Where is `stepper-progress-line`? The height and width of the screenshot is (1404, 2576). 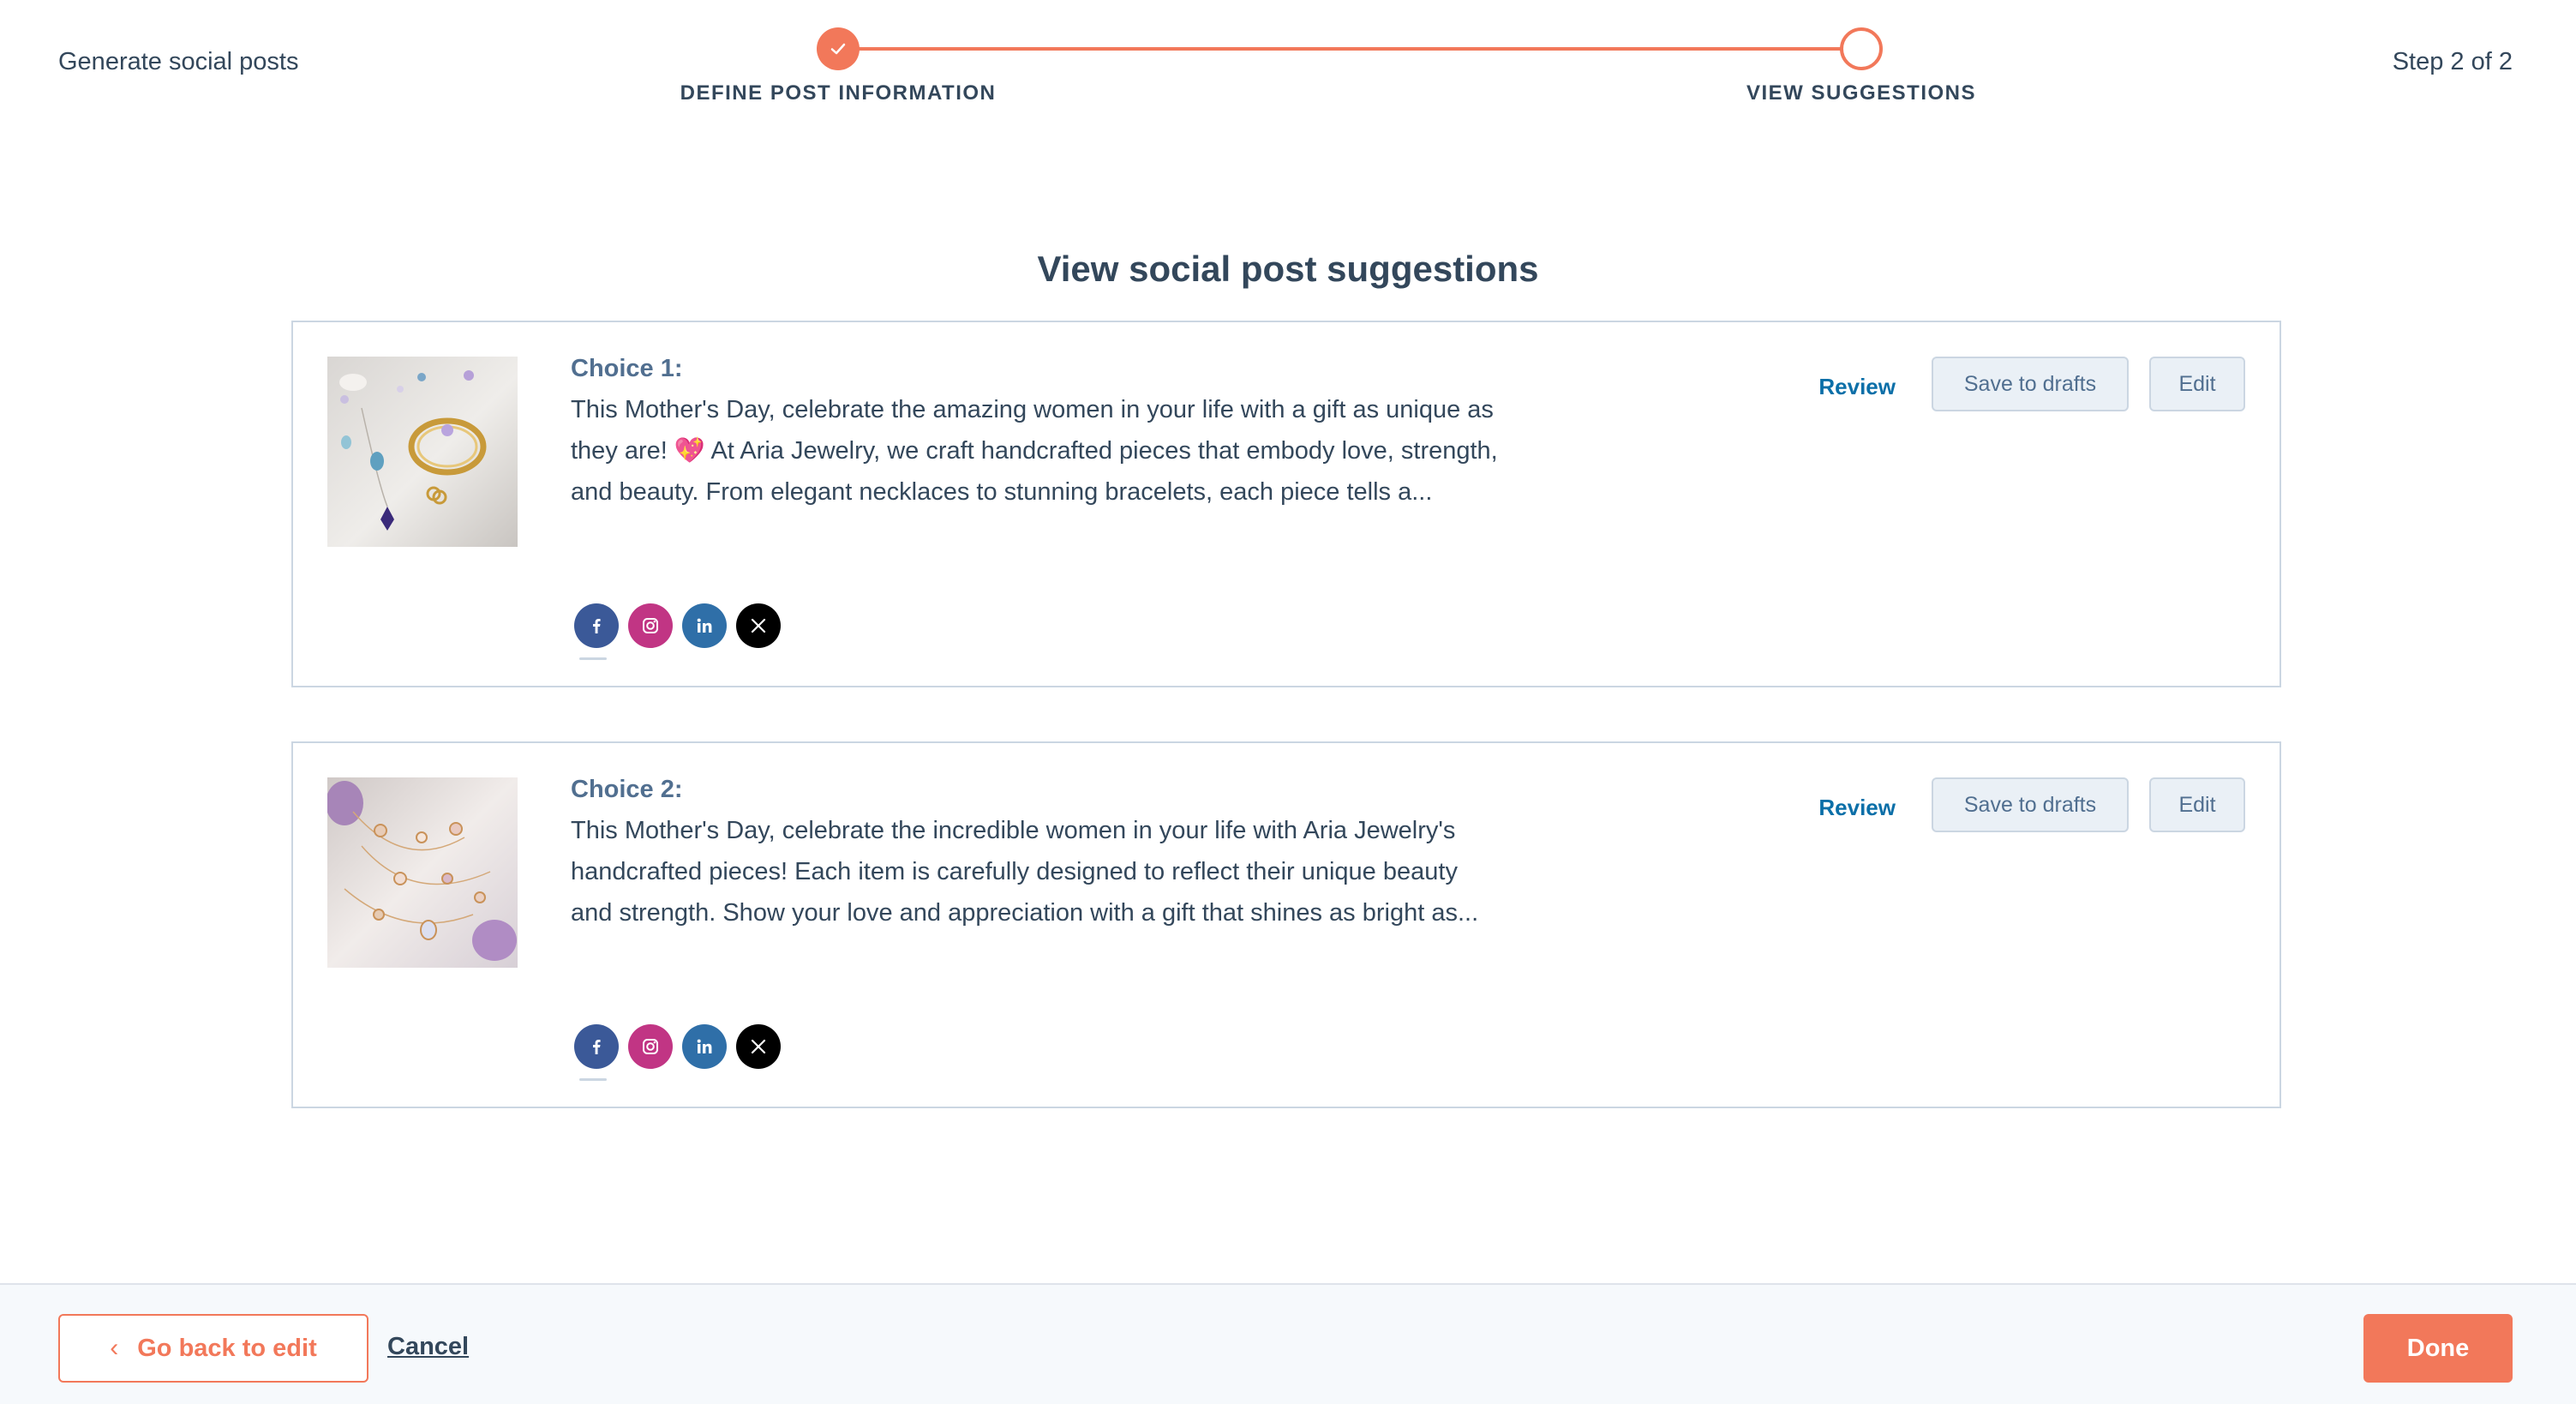
stepper-progress-line is located at coordinates (1349, 49).